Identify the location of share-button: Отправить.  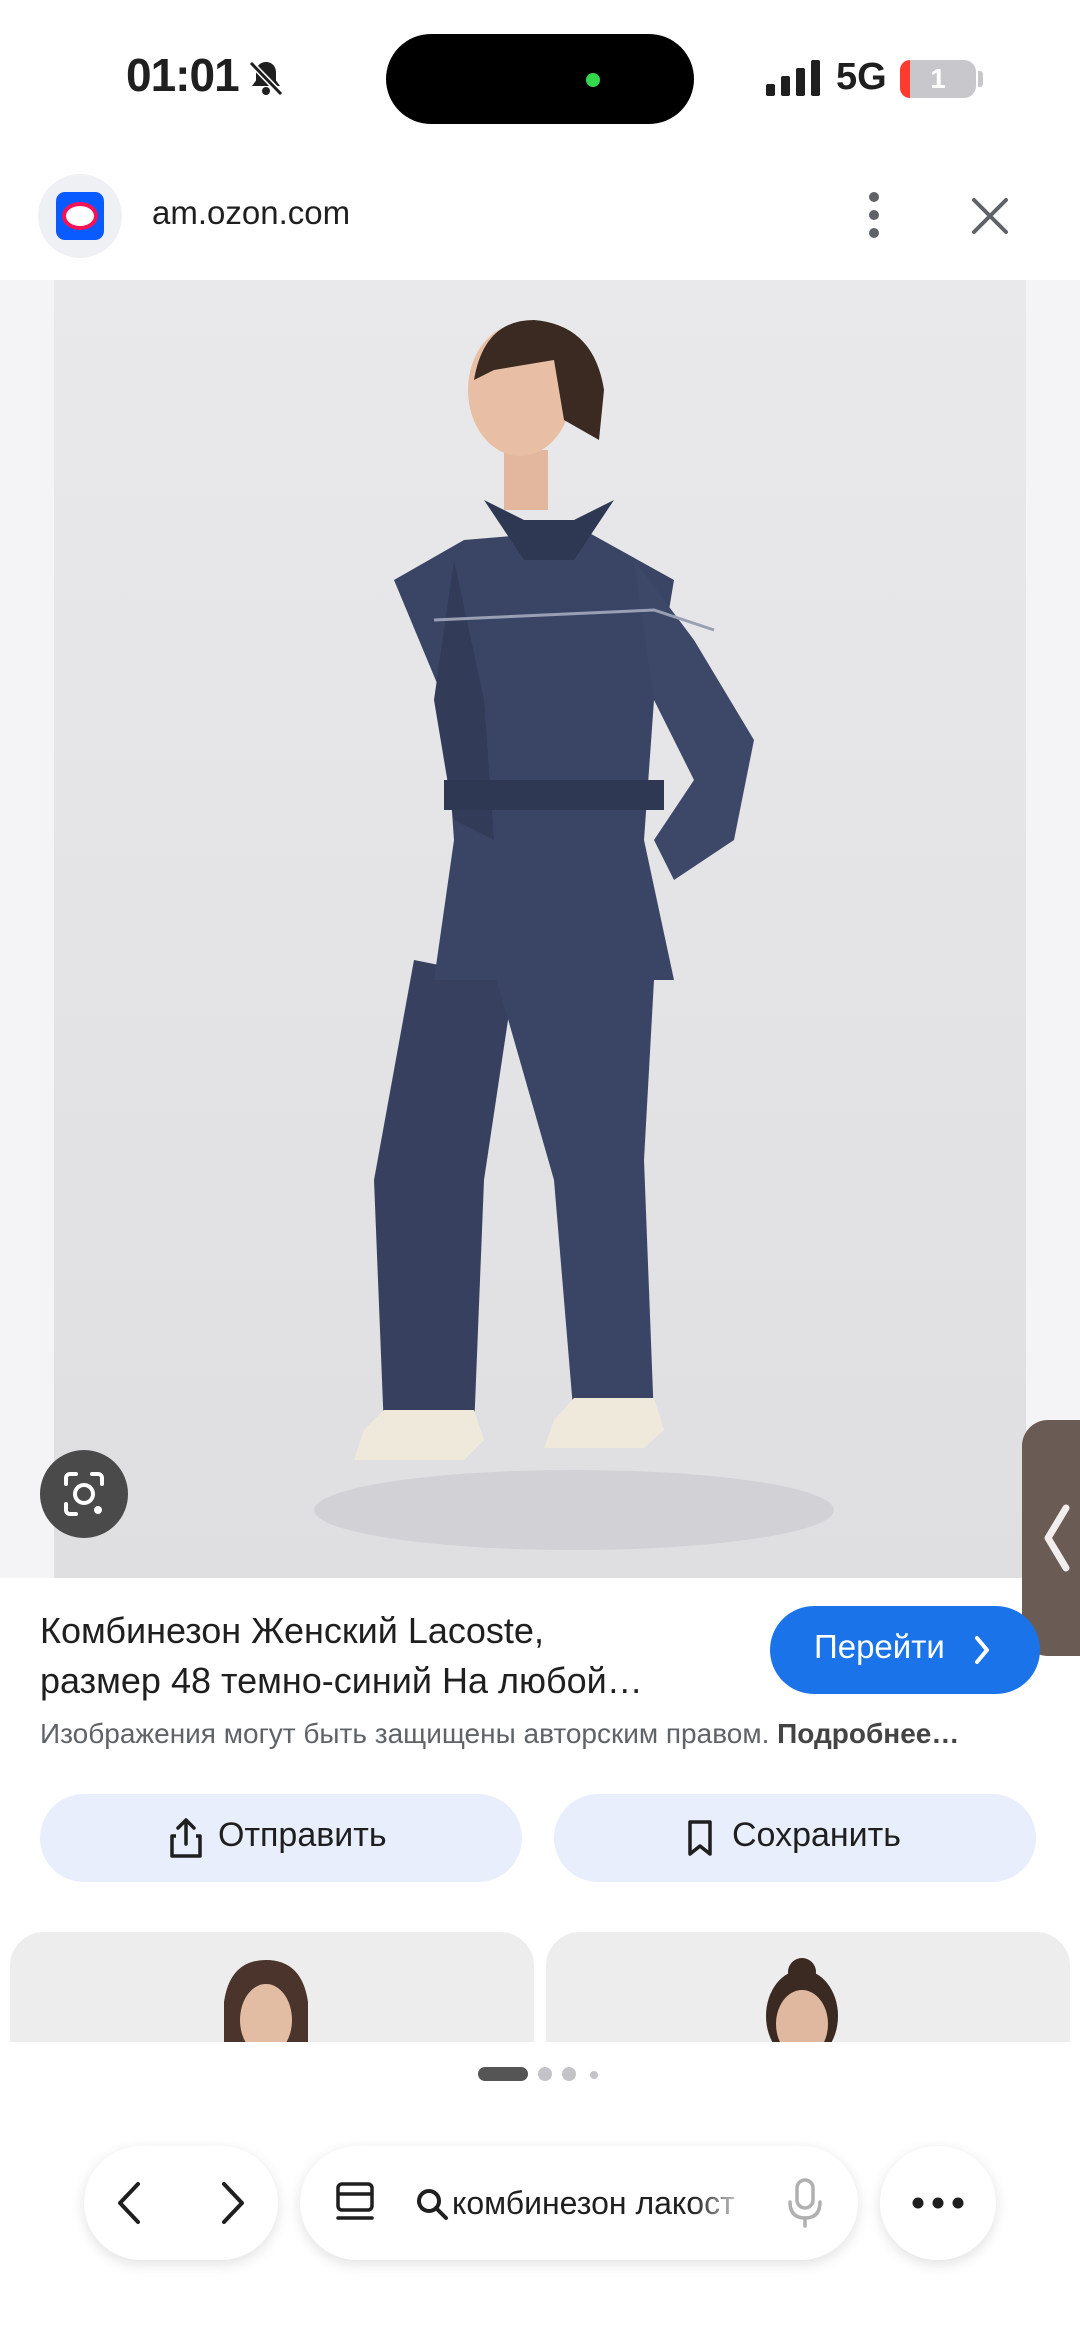
(281, 1838).